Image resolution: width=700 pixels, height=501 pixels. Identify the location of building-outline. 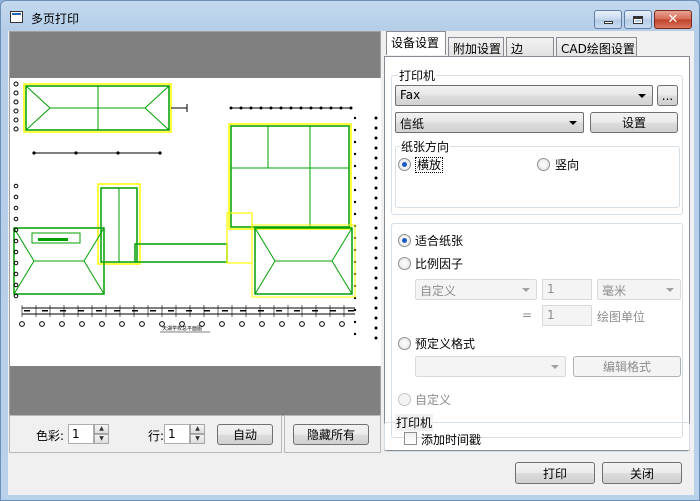
(290, 176).